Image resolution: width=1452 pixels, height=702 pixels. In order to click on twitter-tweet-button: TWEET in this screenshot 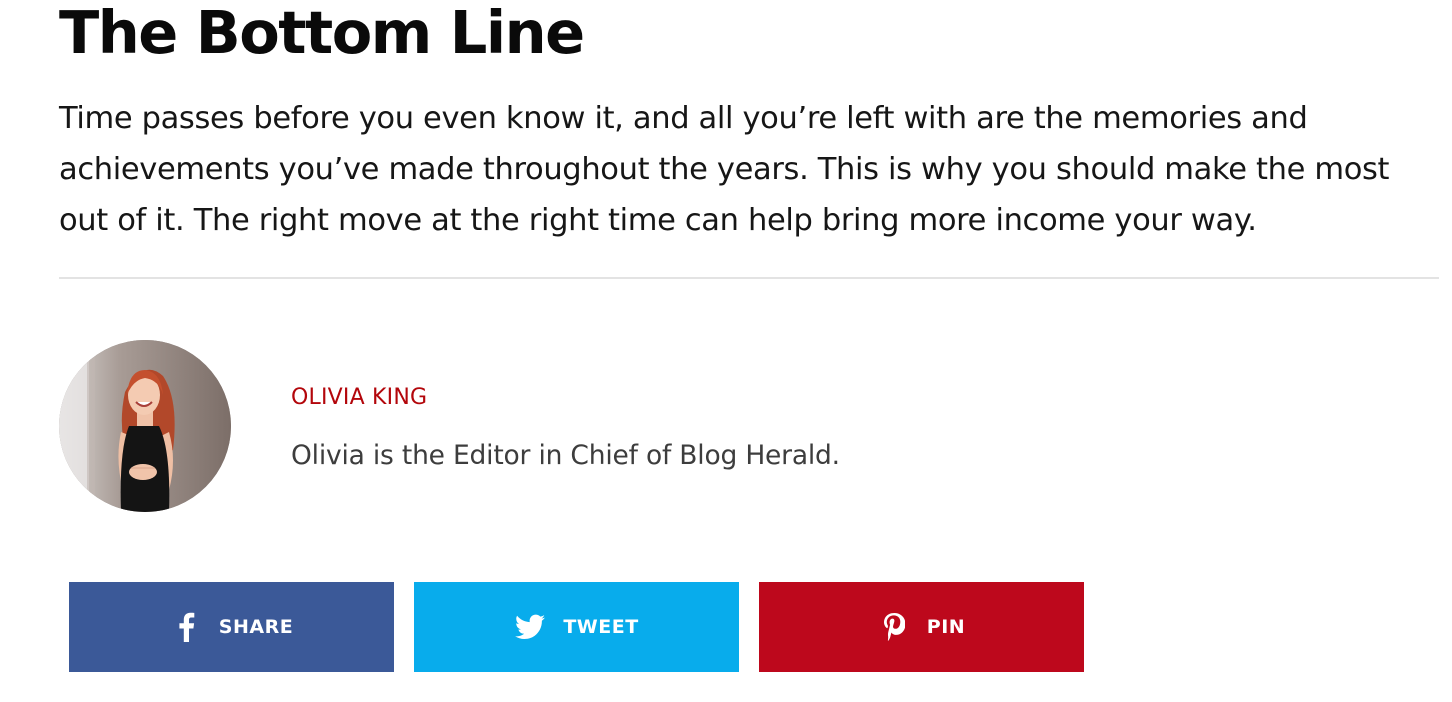, I will do `click(576, 627)`.